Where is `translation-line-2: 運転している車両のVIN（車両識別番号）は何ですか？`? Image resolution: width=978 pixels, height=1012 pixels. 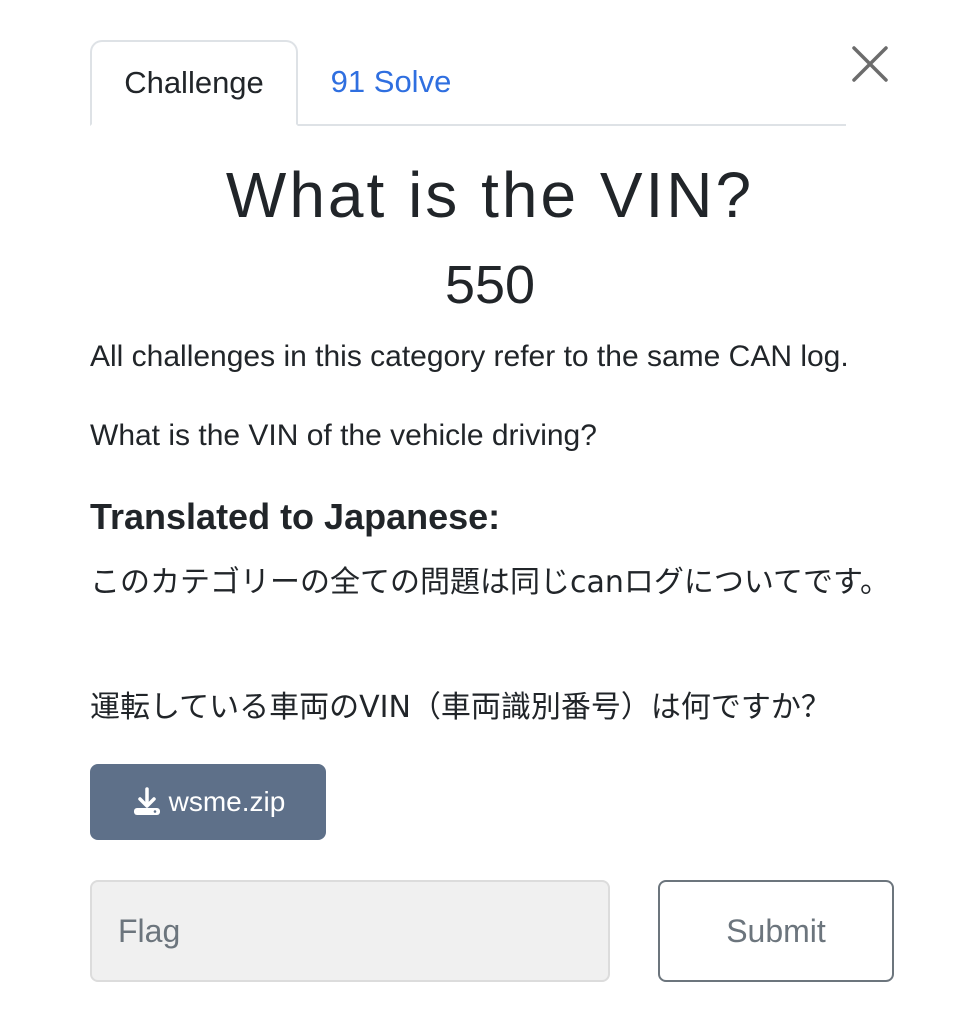
translation-line-2: 運転している車両のVIN（車両識別番号）は何ですか？ is located at coordinates (460, 707).